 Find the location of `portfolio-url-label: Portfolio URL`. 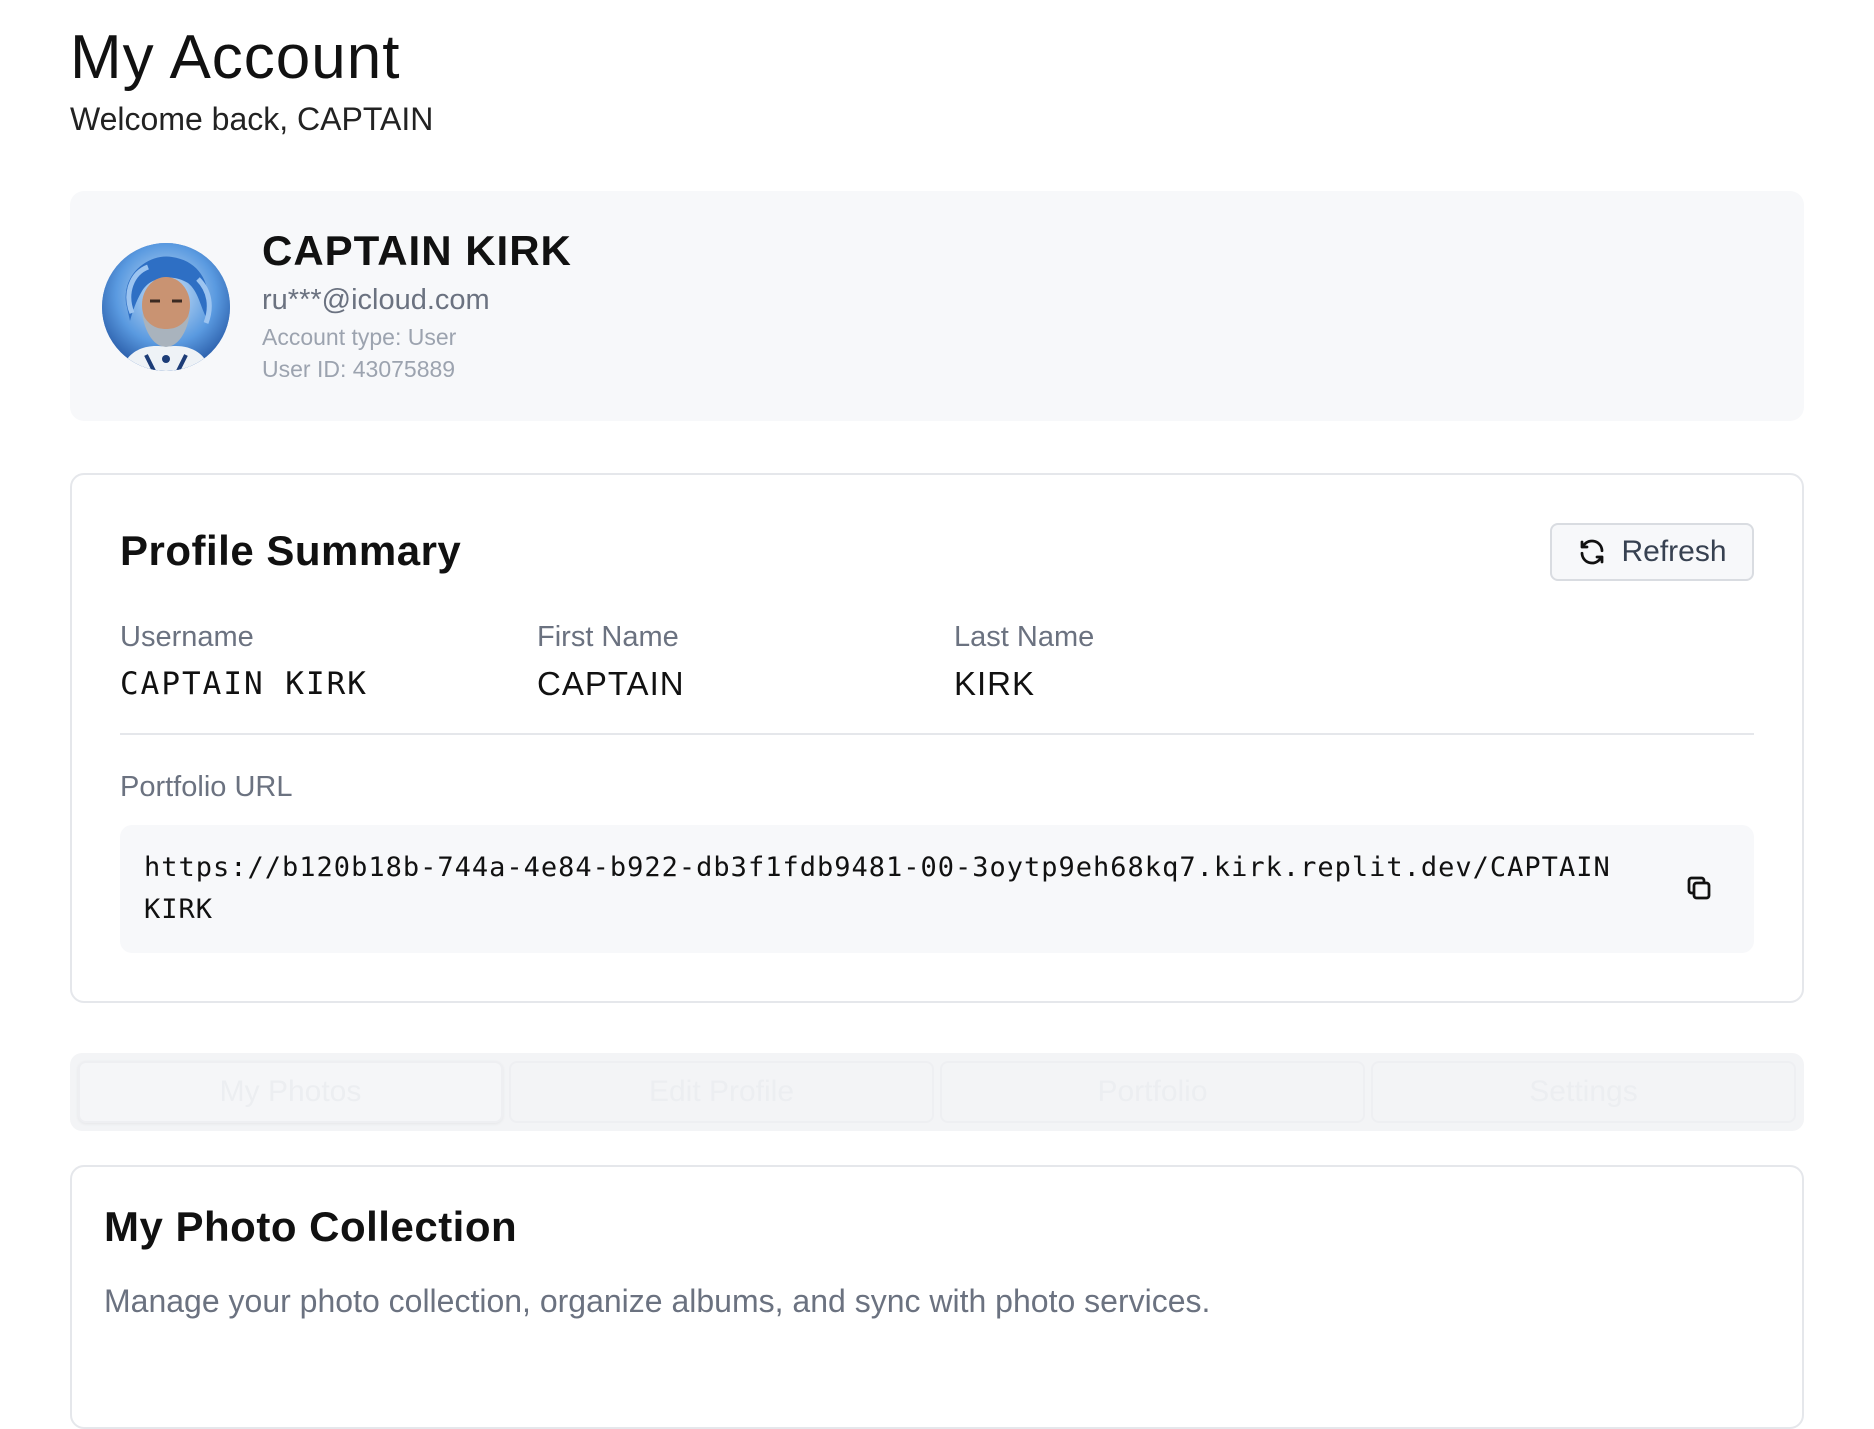

portfolio-url-label: Portfolio URL is located at coordinates (206, 787).